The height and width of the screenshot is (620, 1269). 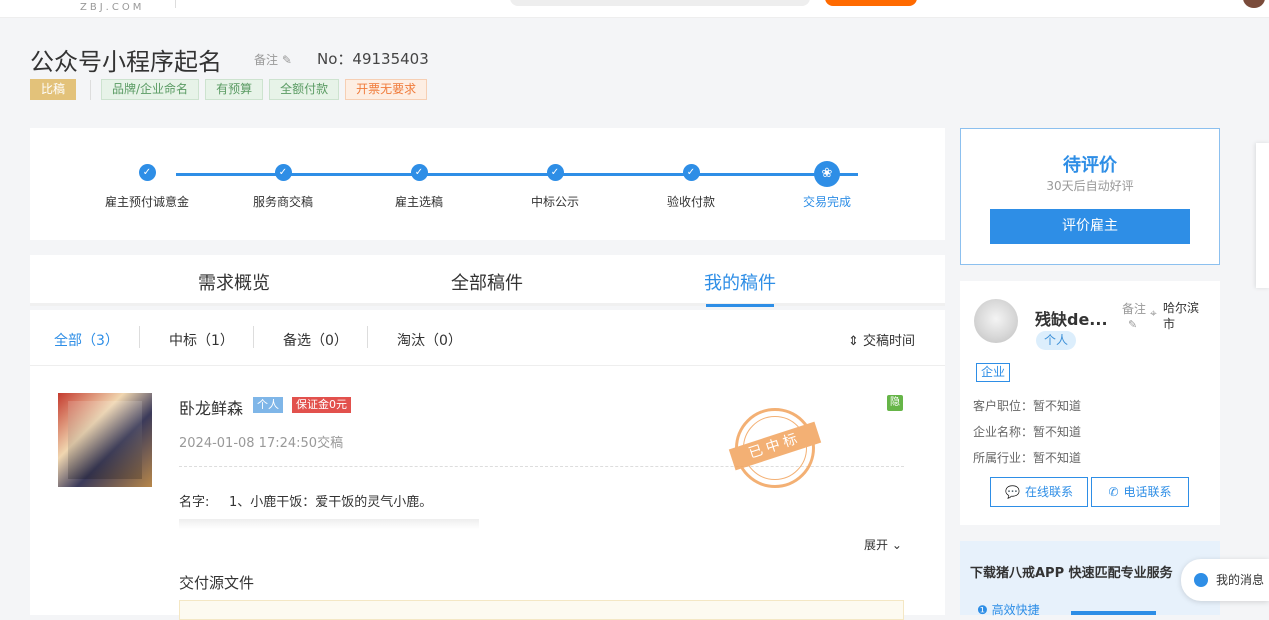 What do you see at coordinates (112, 7) in the screenshot?
I see `site-logo: ZBJ.COM` at bounding box center [112, 7].